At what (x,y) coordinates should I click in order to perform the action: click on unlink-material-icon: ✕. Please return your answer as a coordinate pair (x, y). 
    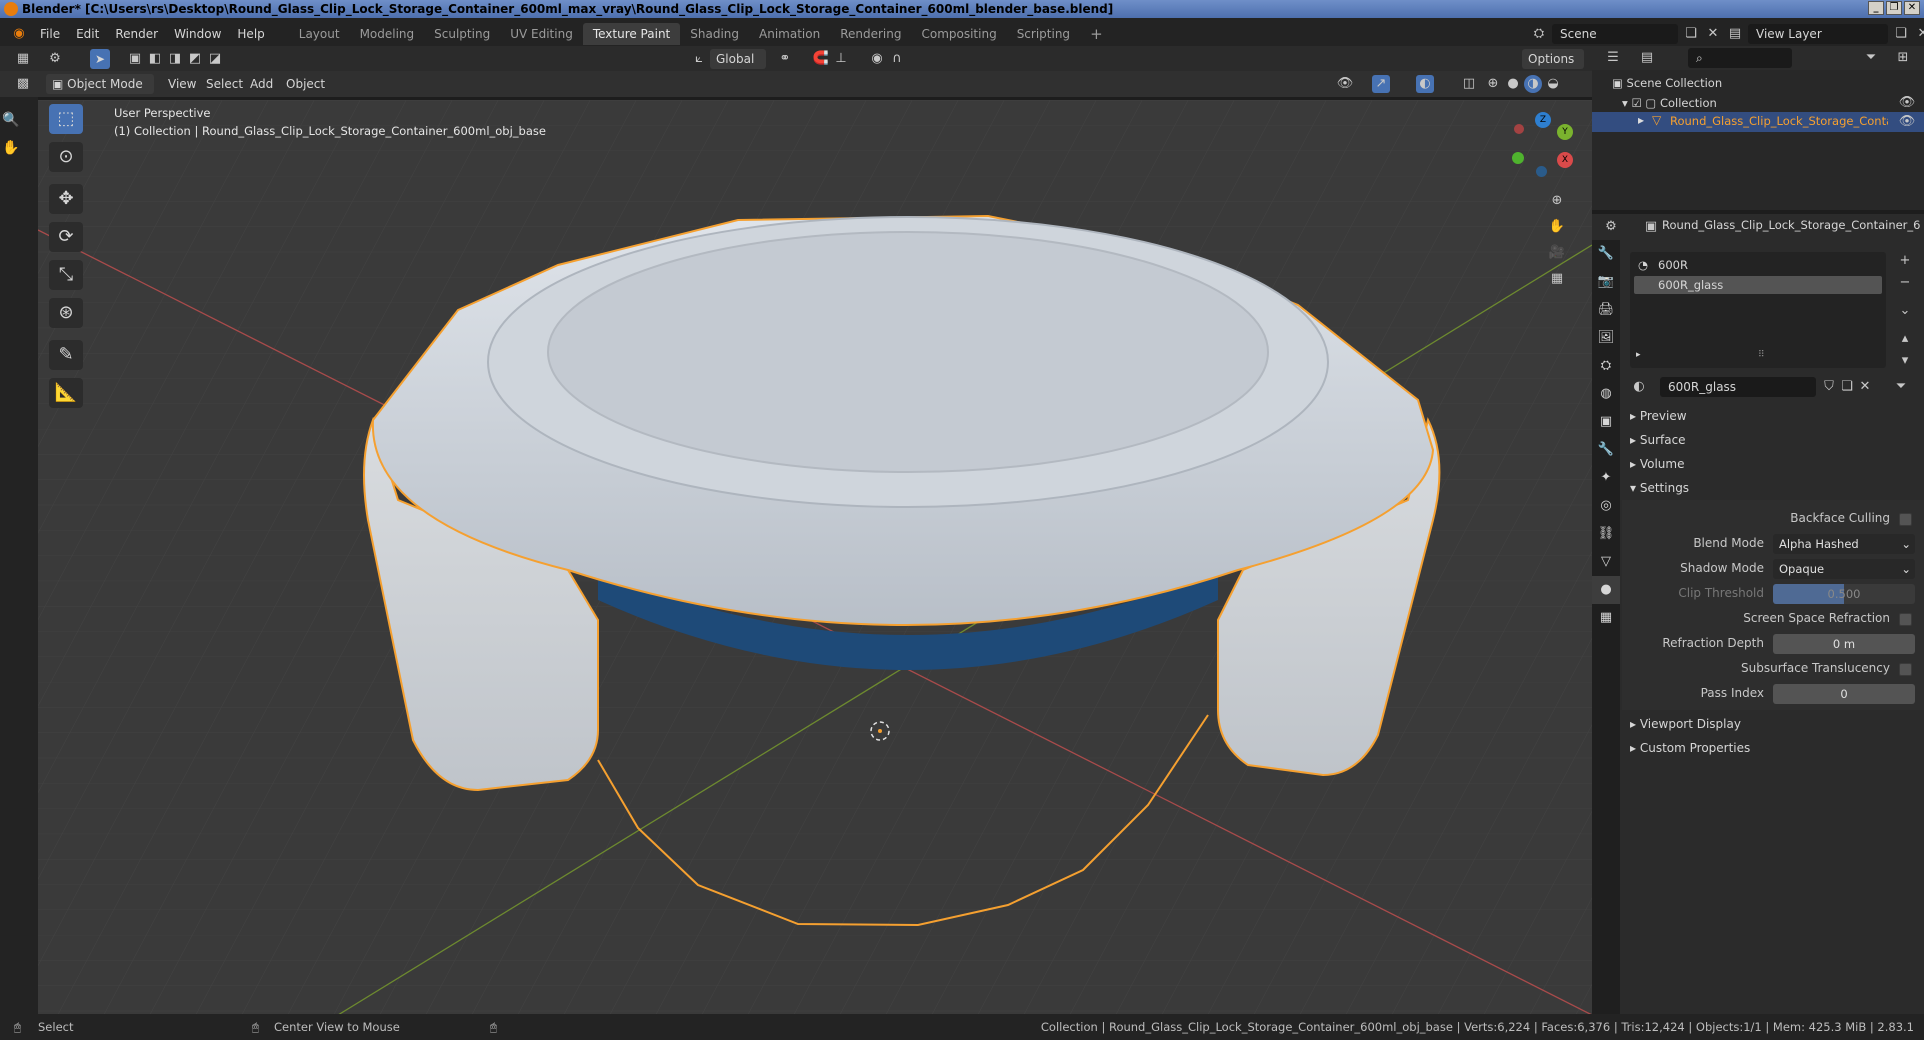
    Looking at the image, I should click on (1865, 387).